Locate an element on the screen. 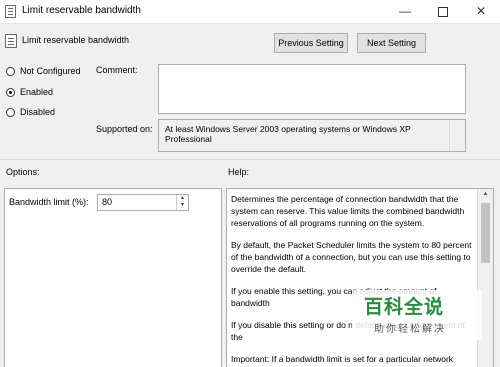  options-header: Options: is located at coordinates (23, 172).